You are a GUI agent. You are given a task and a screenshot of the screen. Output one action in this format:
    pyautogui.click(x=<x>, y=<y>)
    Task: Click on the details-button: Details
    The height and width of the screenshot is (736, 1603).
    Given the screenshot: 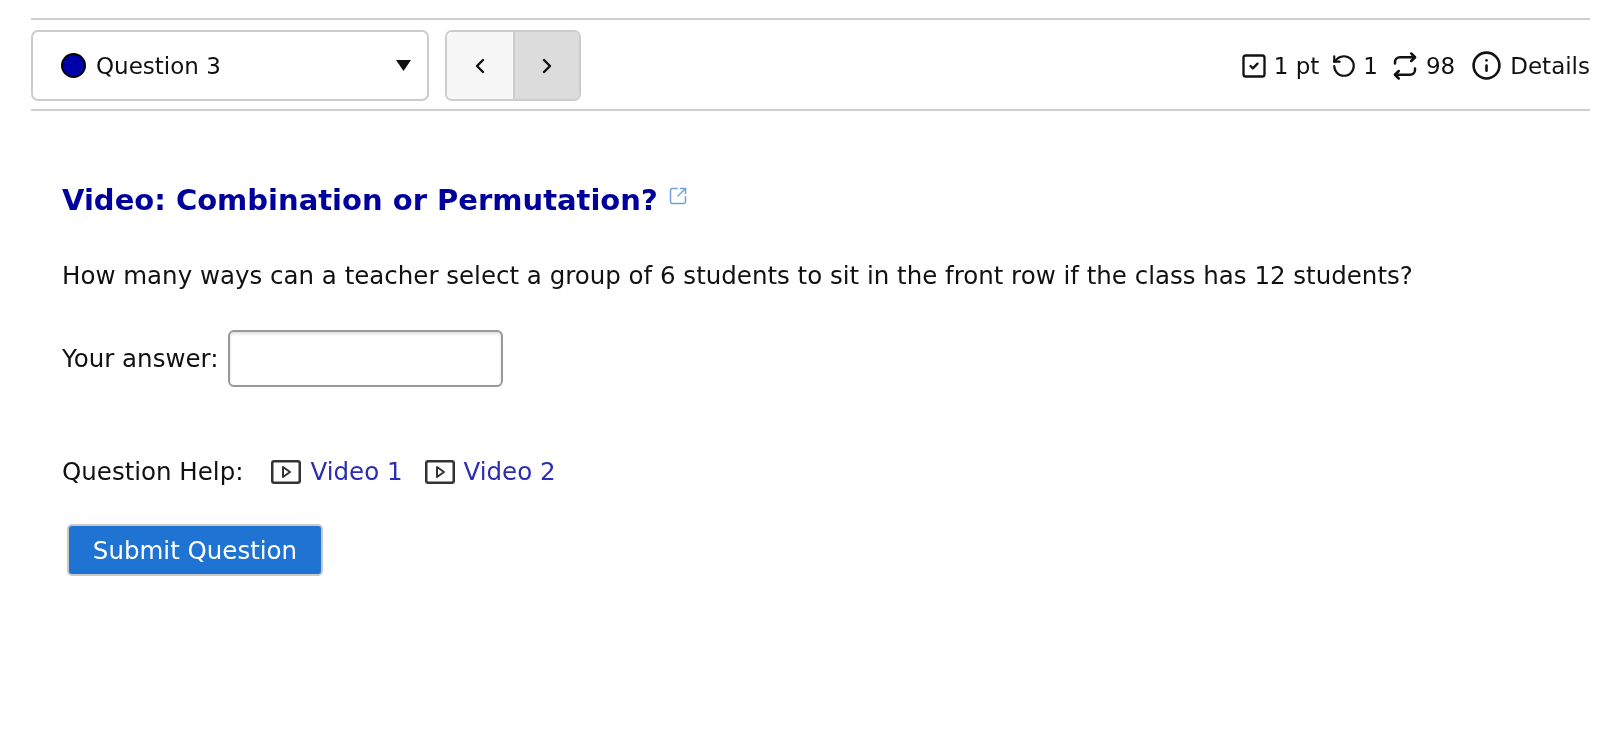 What is the action you would take?
    pyautogui.click(x=1530, y=65)
    